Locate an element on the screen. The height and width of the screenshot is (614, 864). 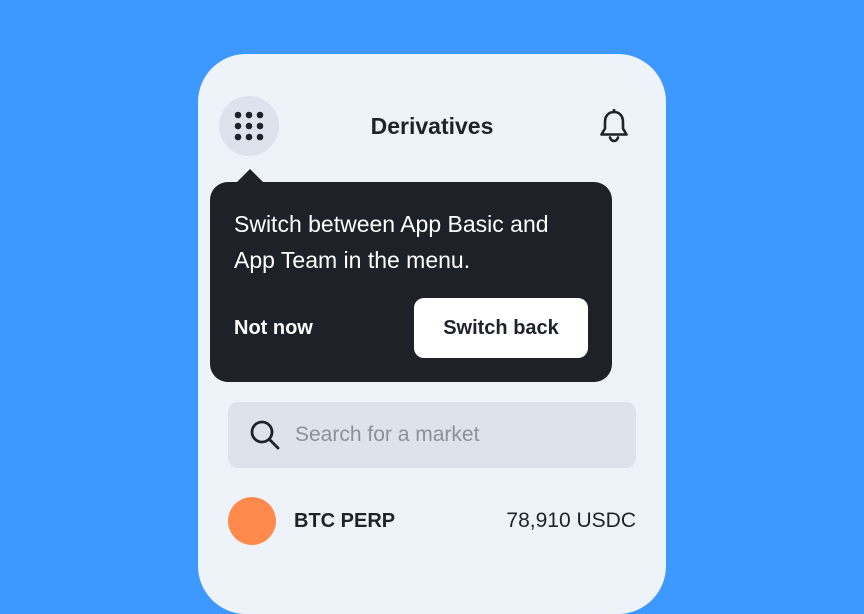
bell-icon is located at coordinates (614, 126).